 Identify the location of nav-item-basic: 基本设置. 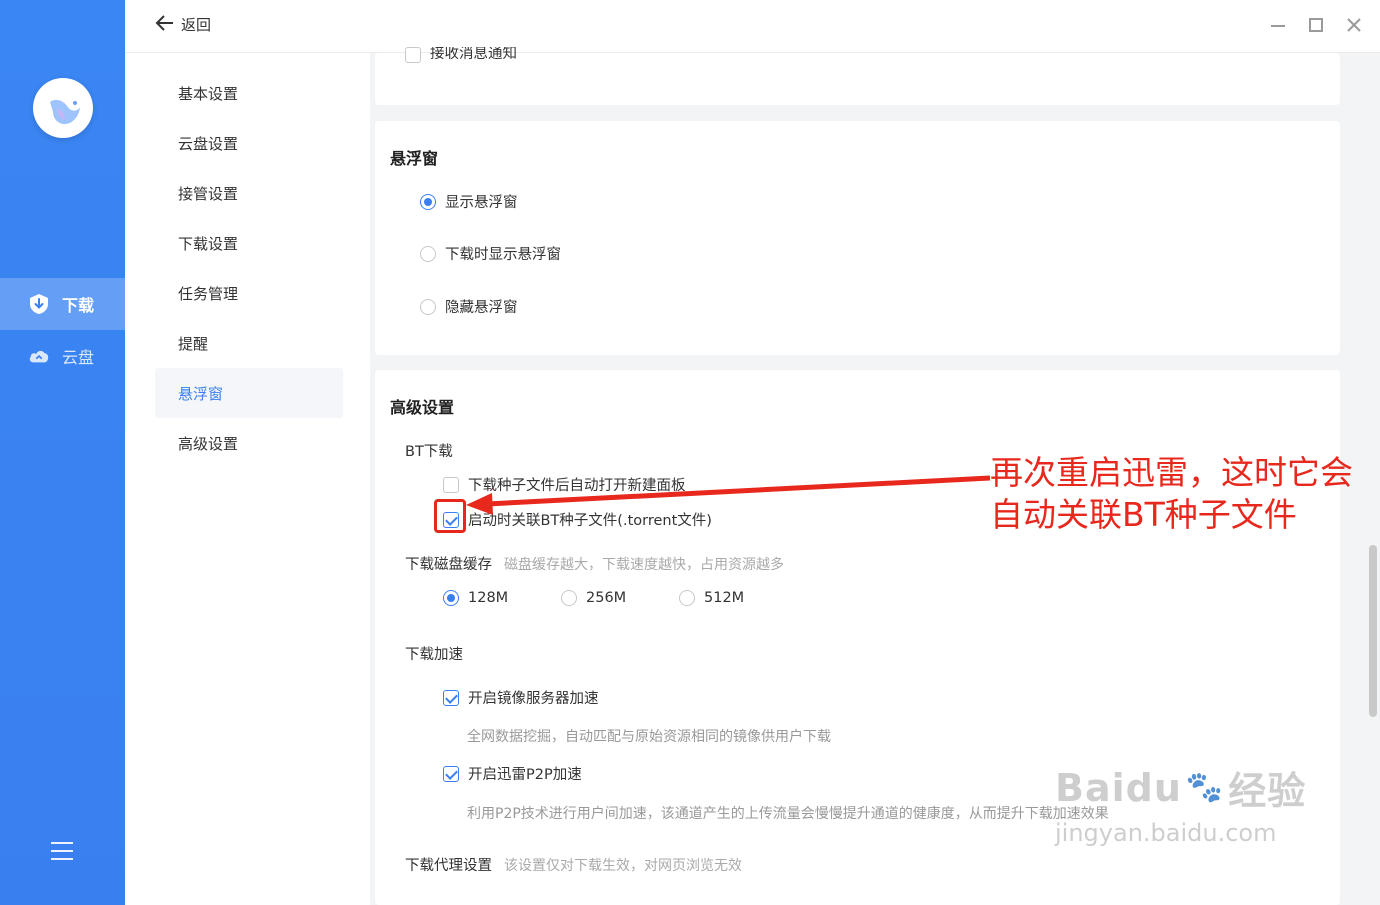
(249, 93).